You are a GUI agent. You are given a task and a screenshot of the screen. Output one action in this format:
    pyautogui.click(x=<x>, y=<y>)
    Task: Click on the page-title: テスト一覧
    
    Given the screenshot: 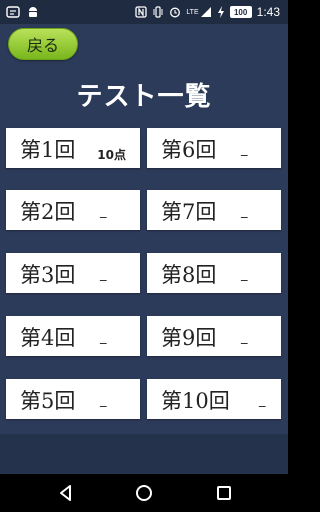 What is the action you would take?
    pyautogui.click(x=144, y=97)
    